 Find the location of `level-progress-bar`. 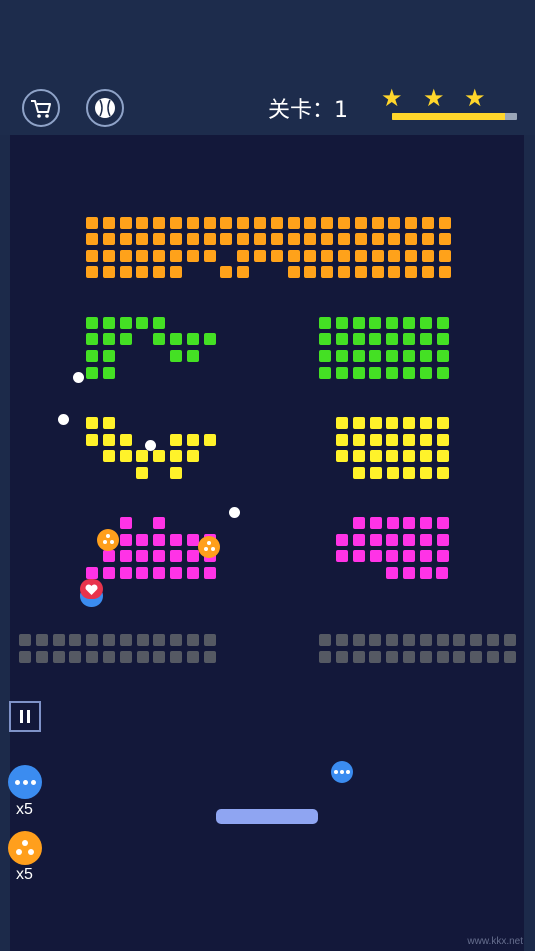

level-progress-bar is located at coordinates (454, 116).